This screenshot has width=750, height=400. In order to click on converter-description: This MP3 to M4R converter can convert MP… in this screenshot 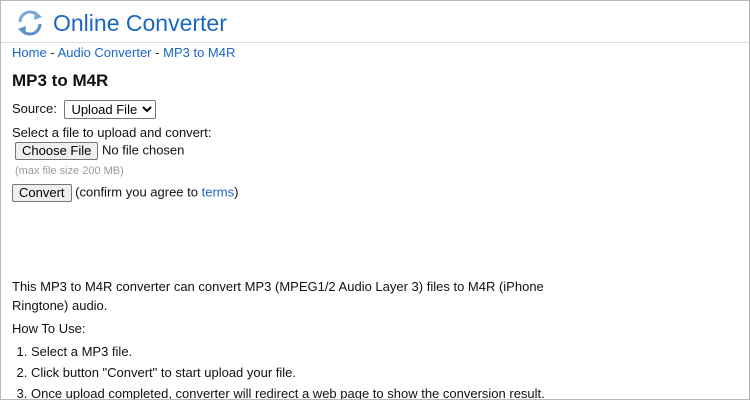, I will do `click(278, 296)`.